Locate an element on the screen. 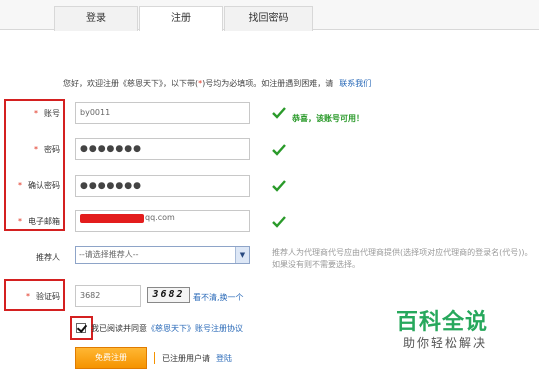 The height and width of the screenshot is (382, 539). captcha-refresh-link: 看不清,换一个 is located at coordinates (218, 297).